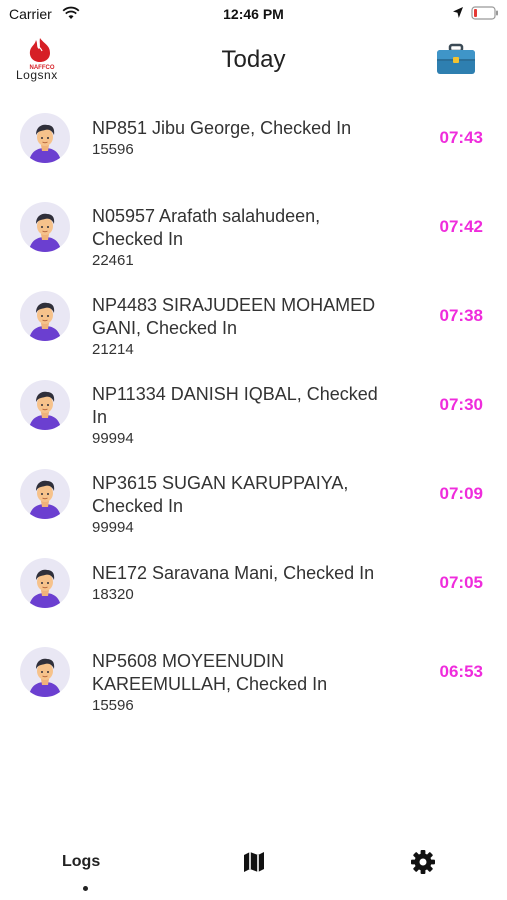 The width and height of the screenshot is (507, 900). Describe the element at coordinates (81, 862) in the screenshot. I see `tab-logs: Logs` at that location.